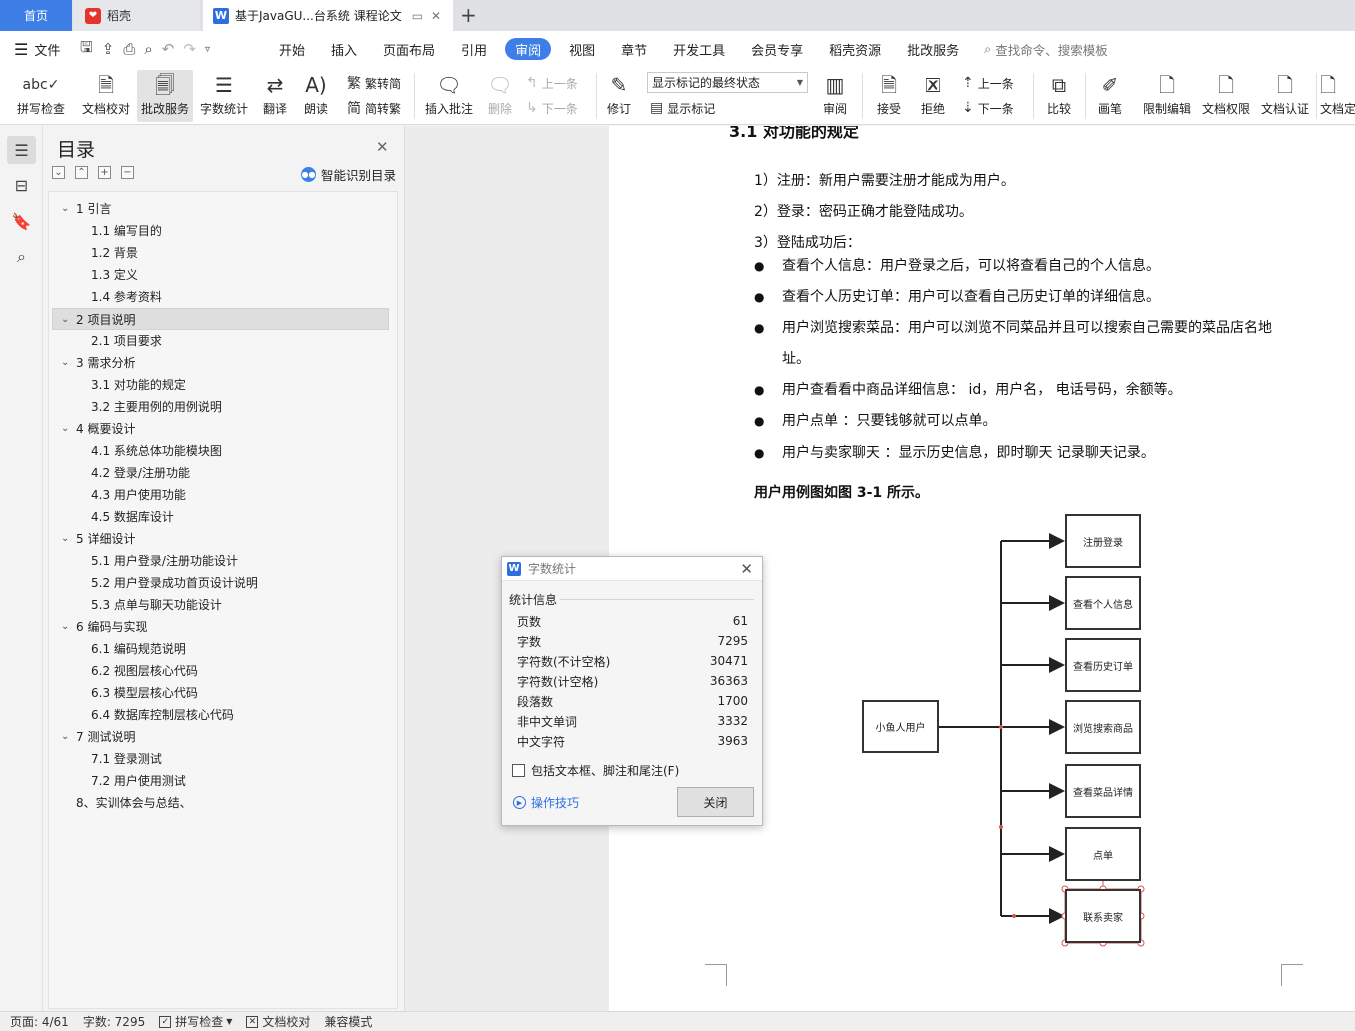  I want to click on next-comment-button: ↳ 下一条, so click(552, 108).